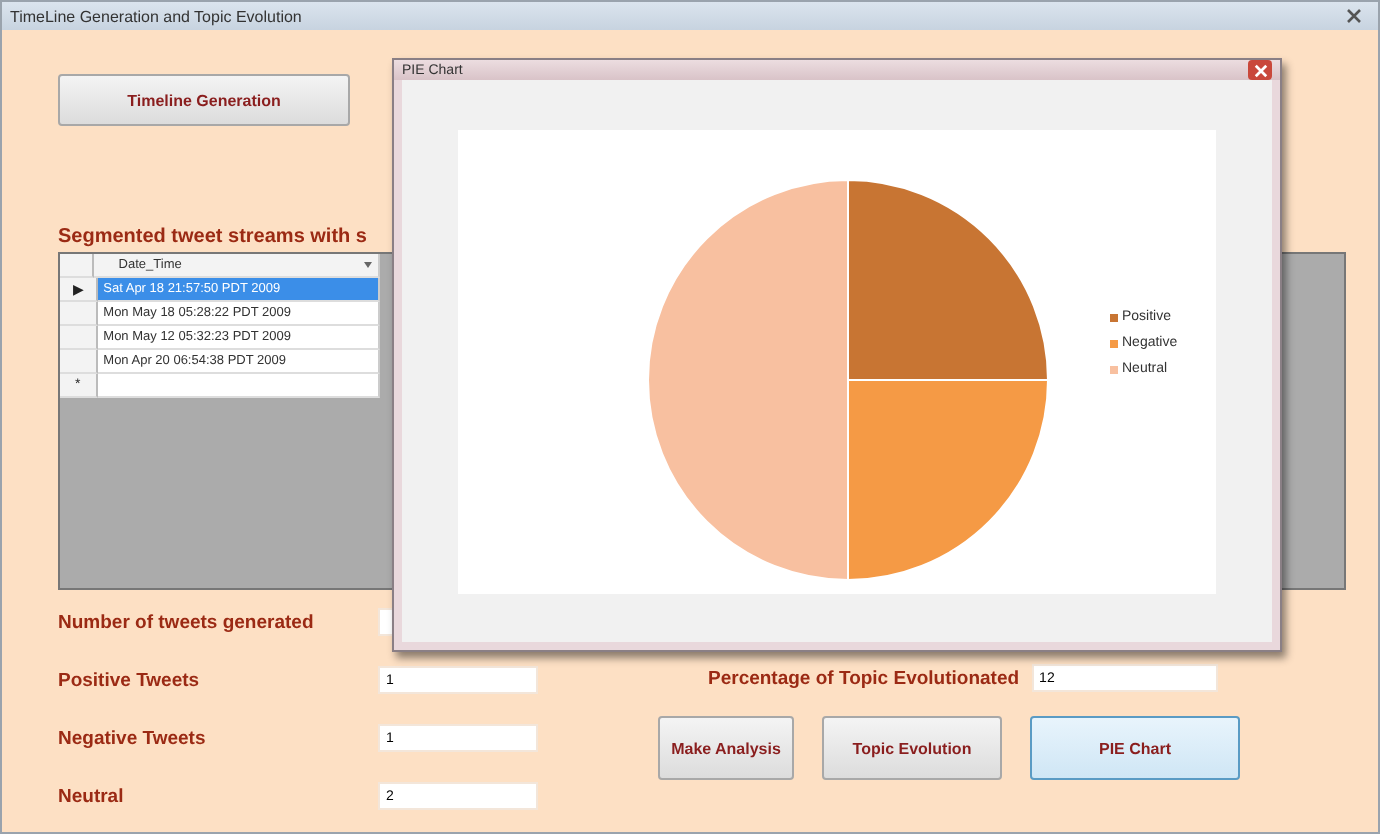  I want to click on close-button, so click(1260, 70).